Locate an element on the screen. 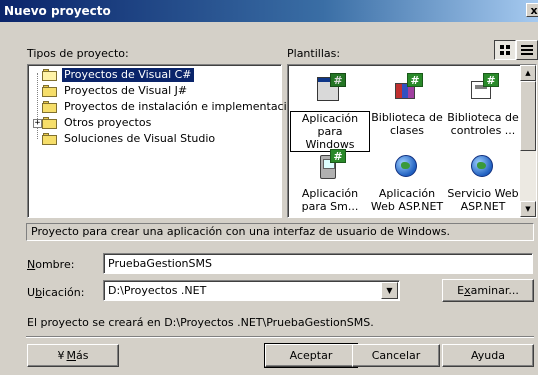 Image resolution: width=538 pixels, height=375 pixels. expand-plus-icon: + is located at coordinates (37, 123).